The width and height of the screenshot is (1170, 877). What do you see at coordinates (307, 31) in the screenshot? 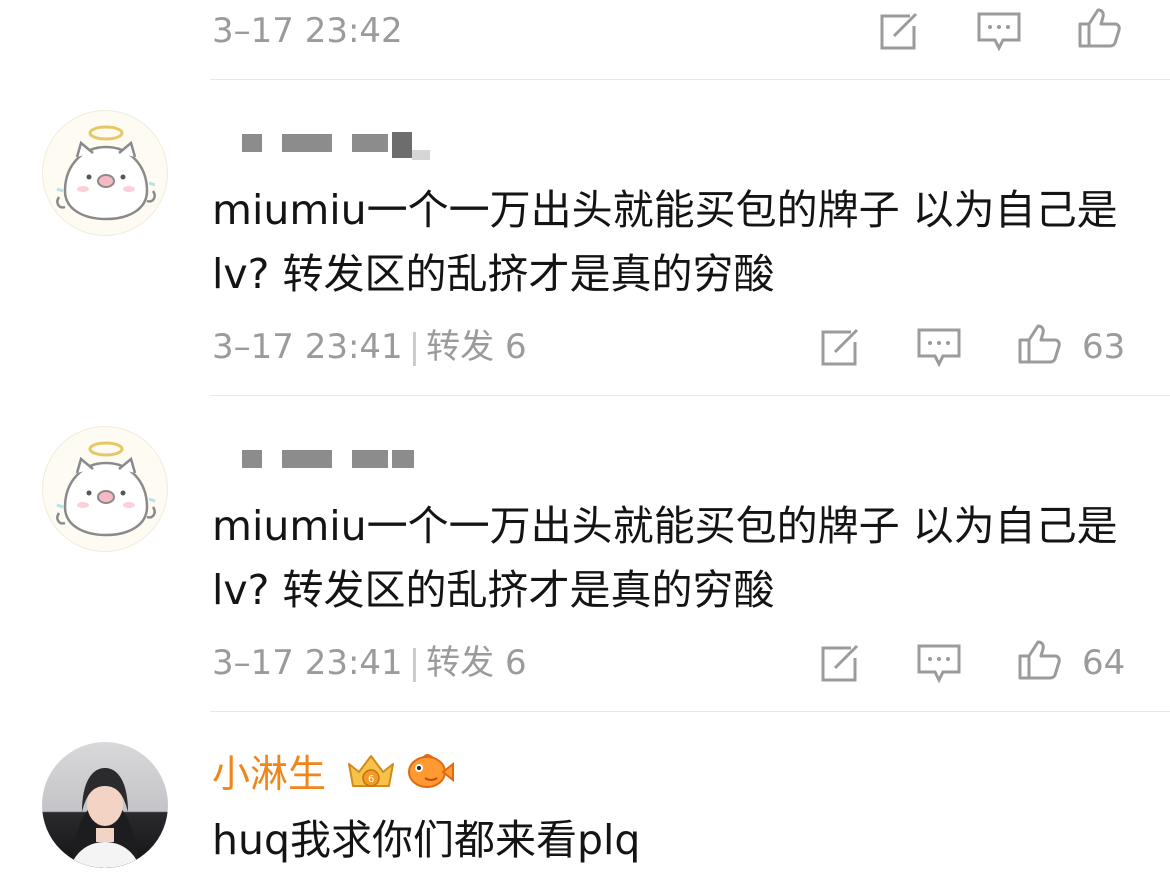
I see `comment-timestamp: 3–17 23:42` at bounding box center [307, 31].